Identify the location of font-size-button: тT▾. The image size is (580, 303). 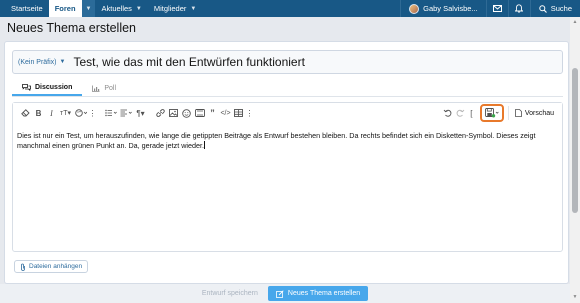
(65, 113).